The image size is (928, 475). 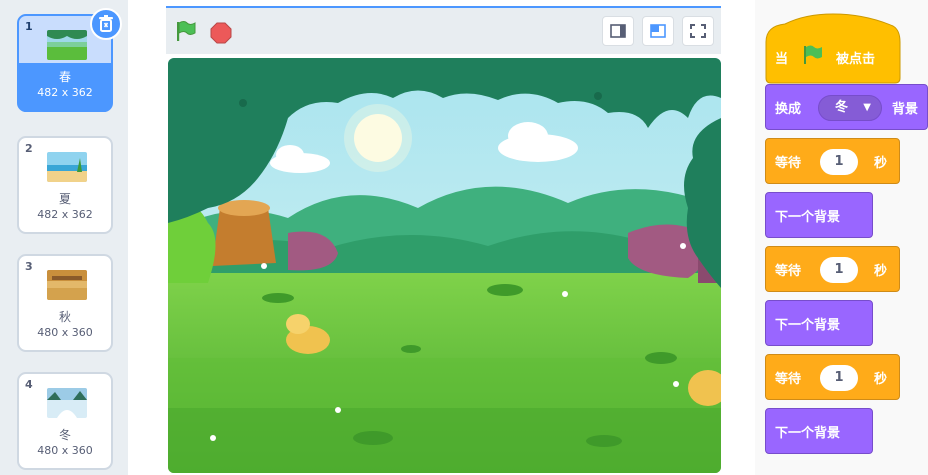 What do you see at coordinates (842, 107) in the screenshot?
I see `dropdown-value: 冬` at bounding box center [842, 107].